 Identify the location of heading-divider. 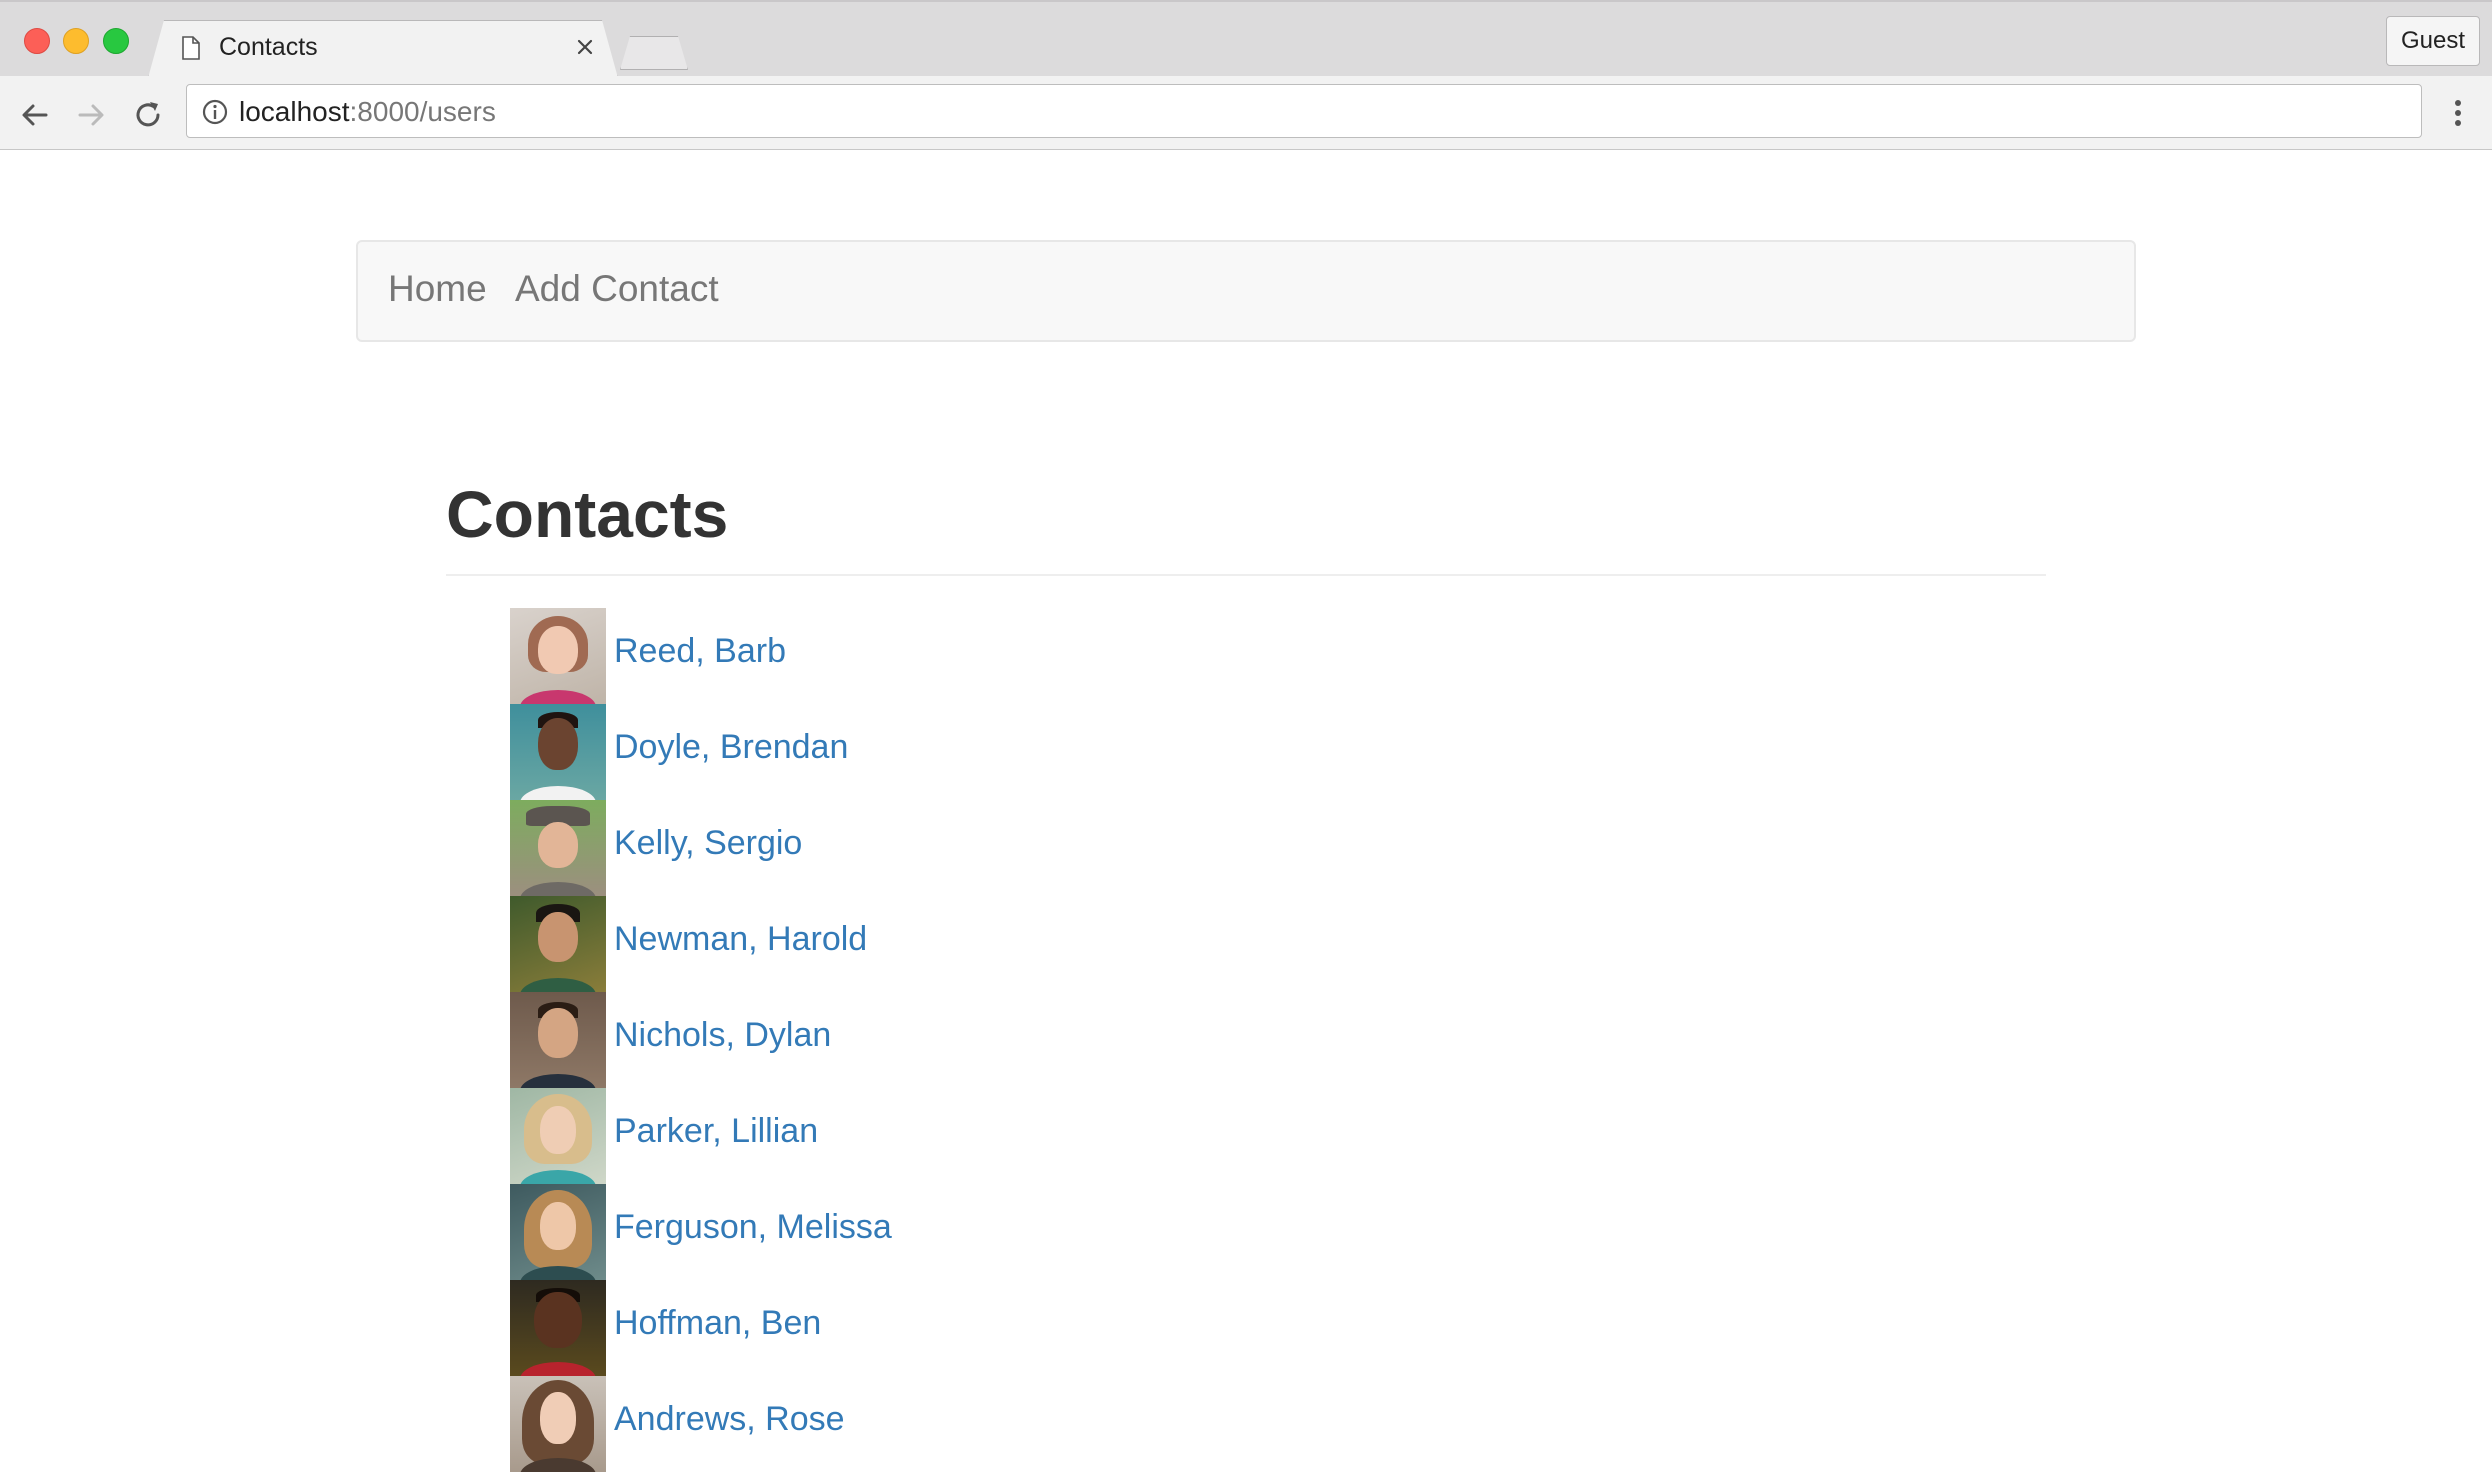
(1246, 575).